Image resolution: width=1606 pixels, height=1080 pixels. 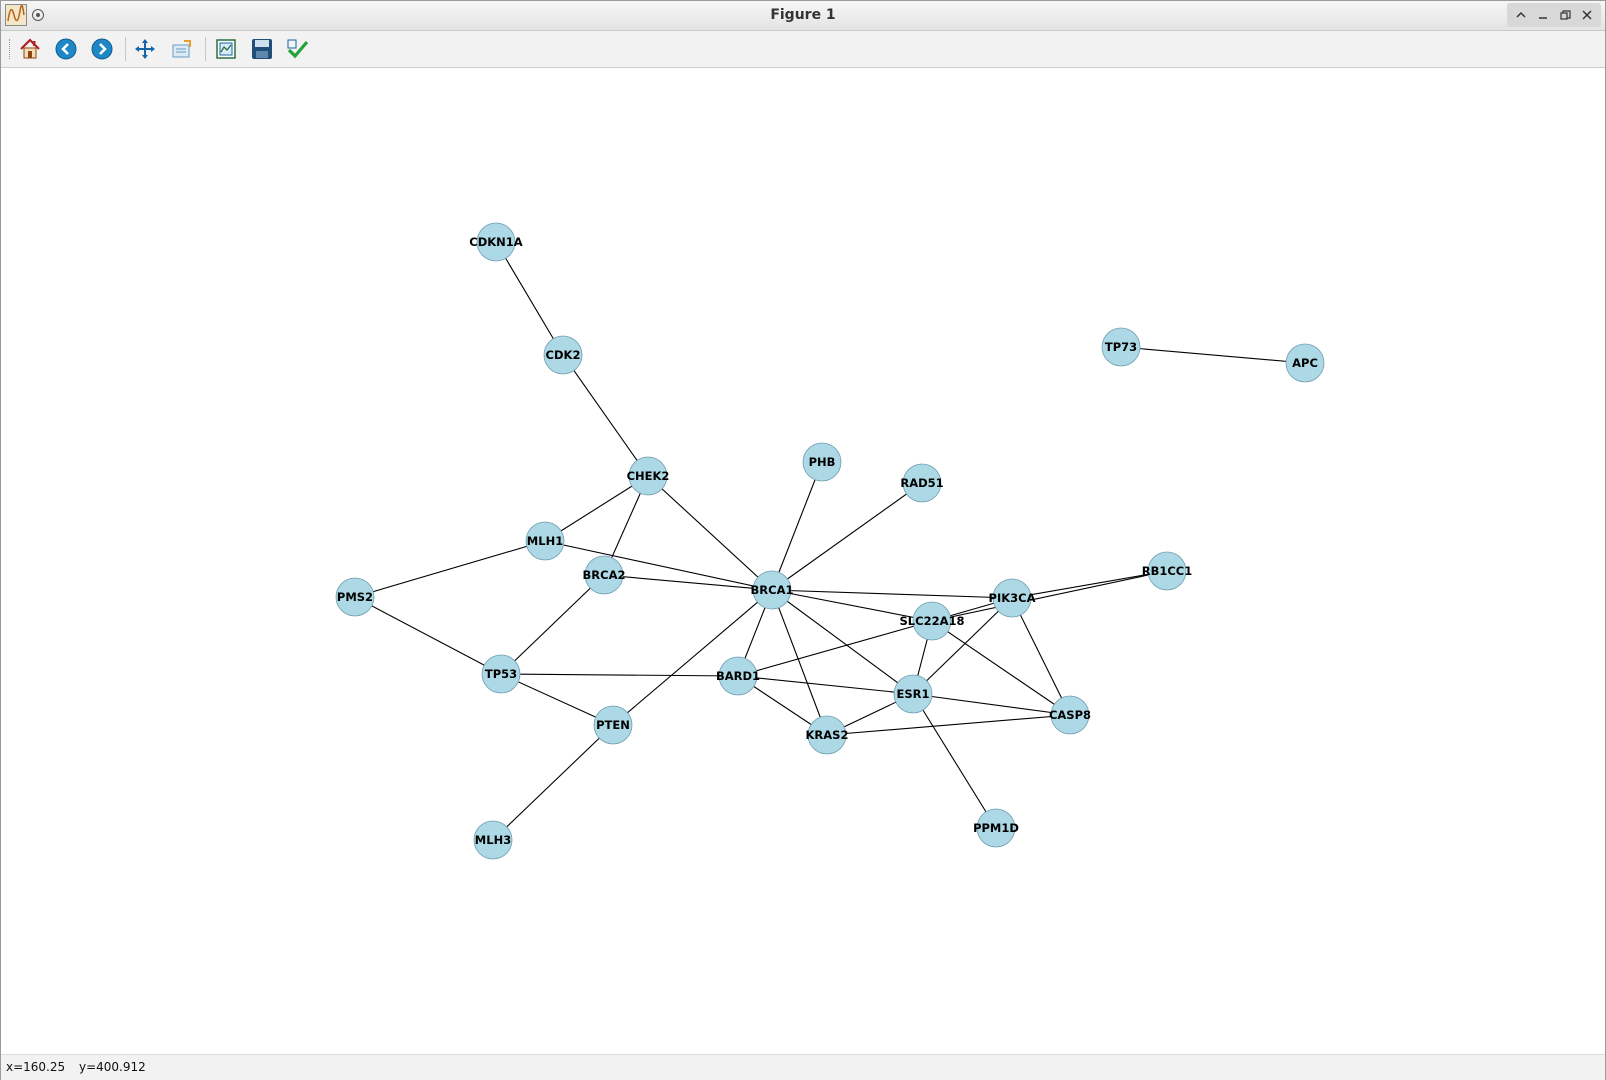 I want to click on navigation-toolbar, so click(x=803, y=49).